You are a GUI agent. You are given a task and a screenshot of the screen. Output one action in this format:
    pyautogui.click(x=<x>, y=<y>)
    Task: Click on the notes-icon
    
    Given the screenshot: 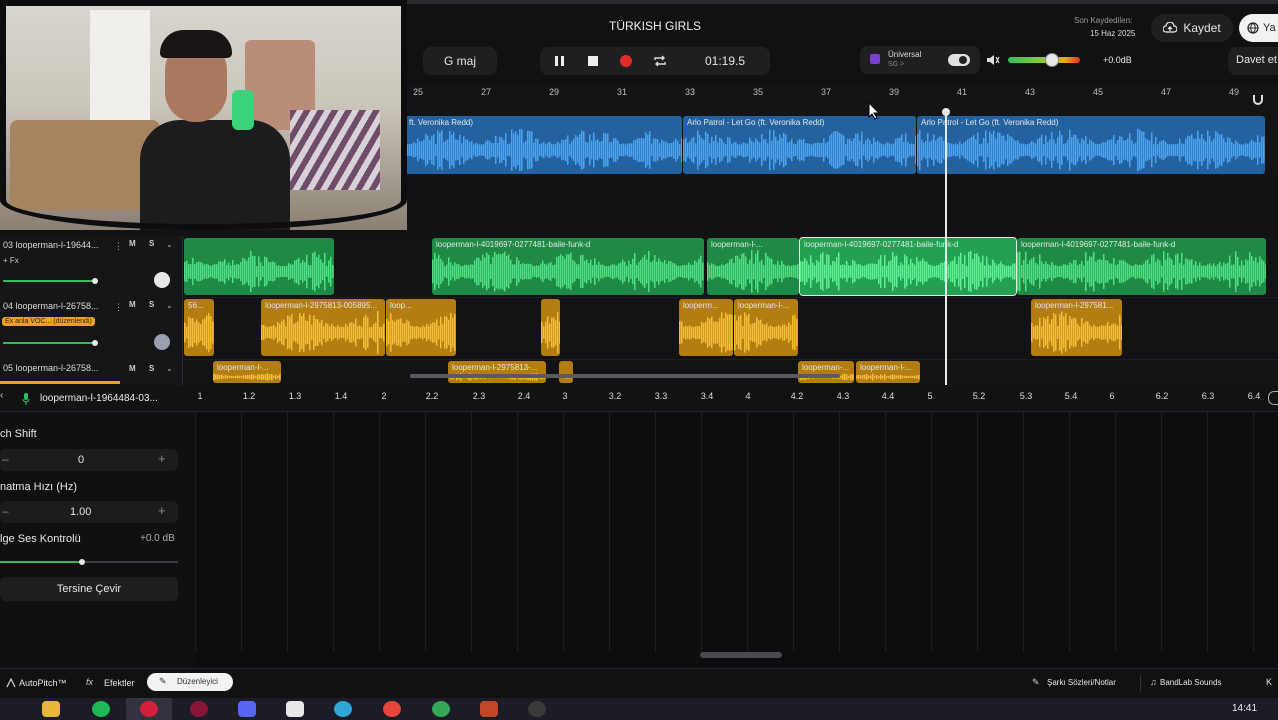 What is the action you would take?
    pyautogui.click(x=295, y=709)
    